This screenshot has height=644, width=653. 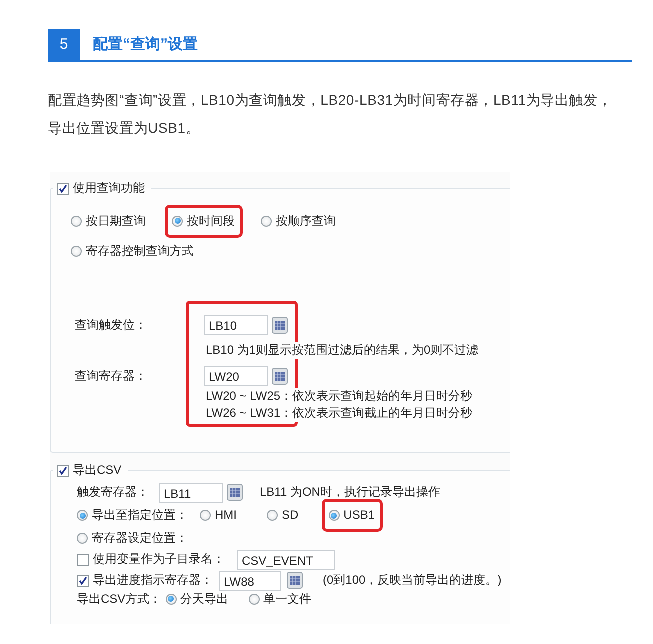 I want to click on option-label: 分天导出, so click(x=204, y=599).